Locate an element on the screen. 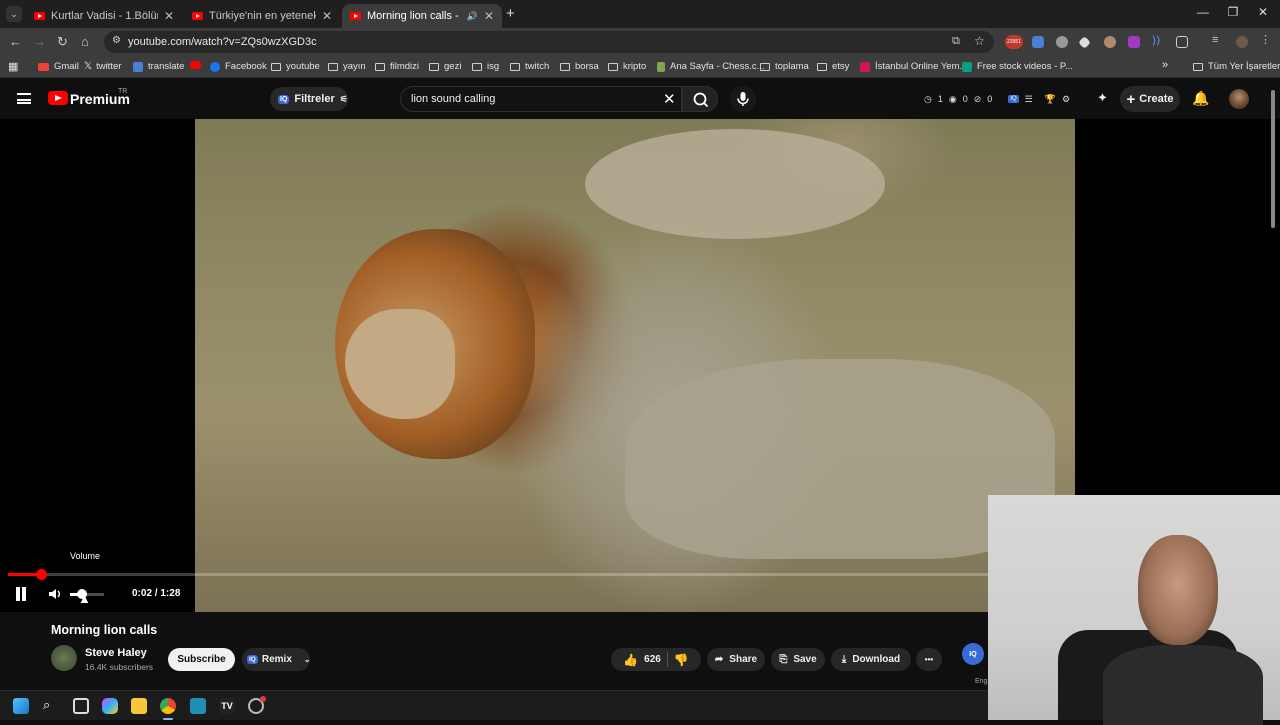  trophy-icon: 🏆 is located at coordinates (1050, 99).